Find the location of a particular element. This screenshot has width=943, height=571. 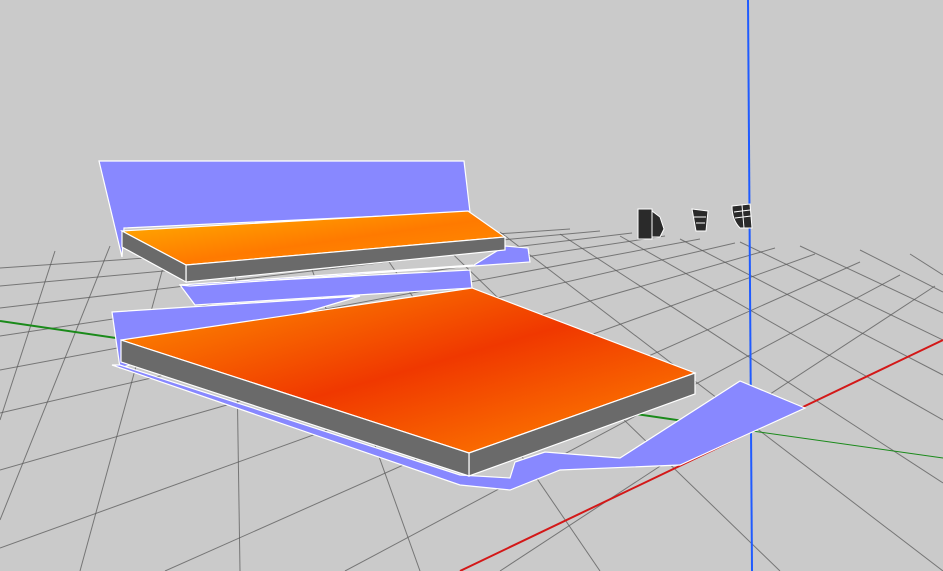

view-toolbar is located at coordinates (695, 221).